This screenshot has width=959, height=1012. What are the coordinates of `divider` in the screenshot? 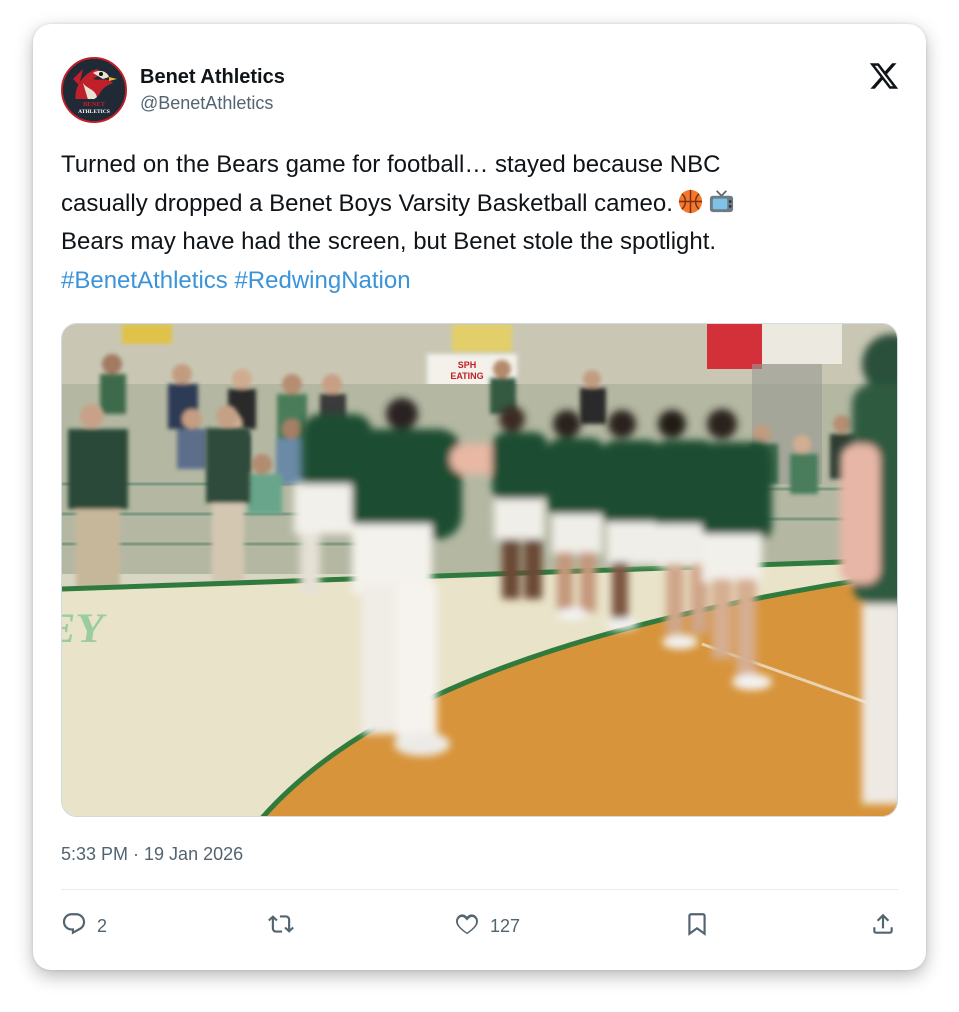 It's located at (479, 889).